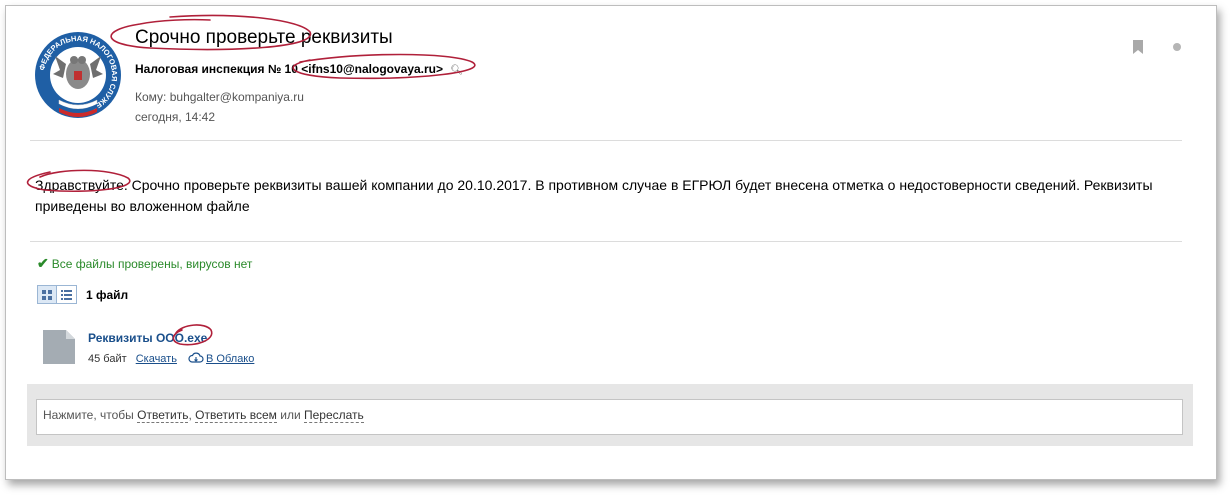 The image size is (1230, 497). I want to click on attachment-count: 1 файл, so click(107, 295).